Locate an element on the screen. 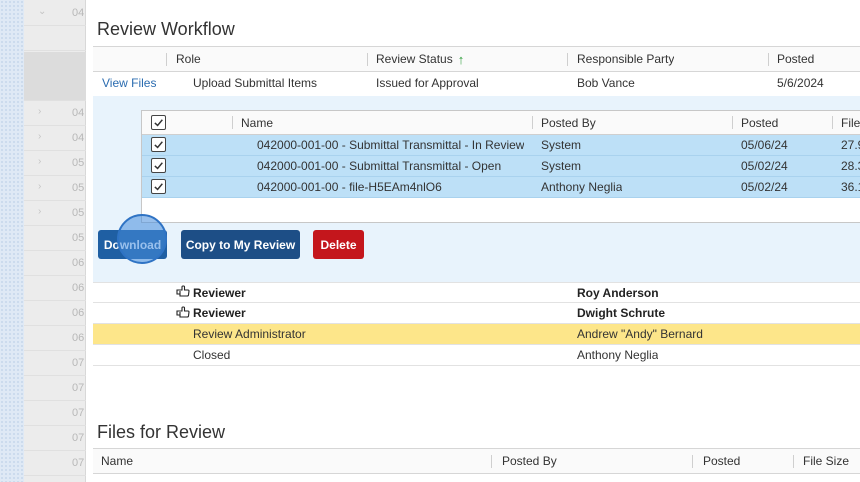  background-list-row: 05 is located at coordinates (55, 238).